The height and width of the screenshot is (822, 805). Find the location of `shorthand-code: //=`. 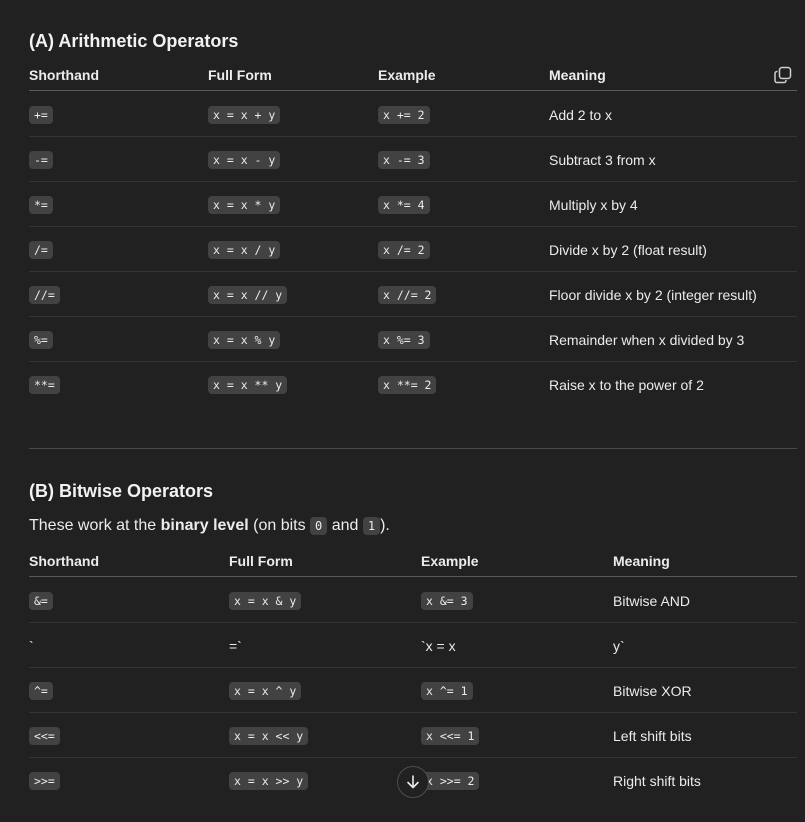

shorthand-code: //= is located at coordinates (44, 294).